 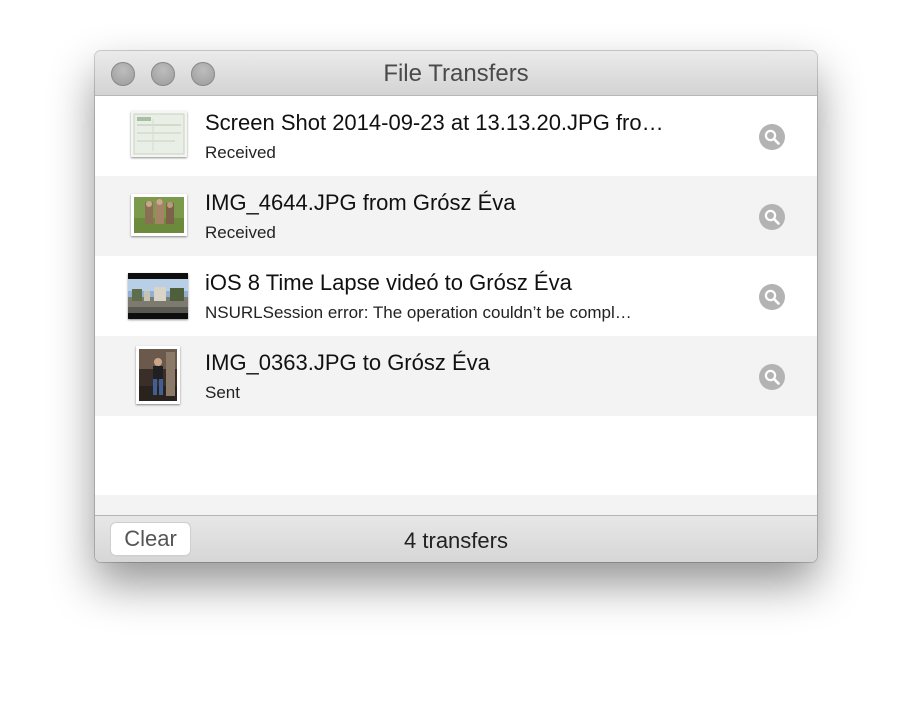 I want to click on screenshot-thumbnail, so click(x=159, y=134).